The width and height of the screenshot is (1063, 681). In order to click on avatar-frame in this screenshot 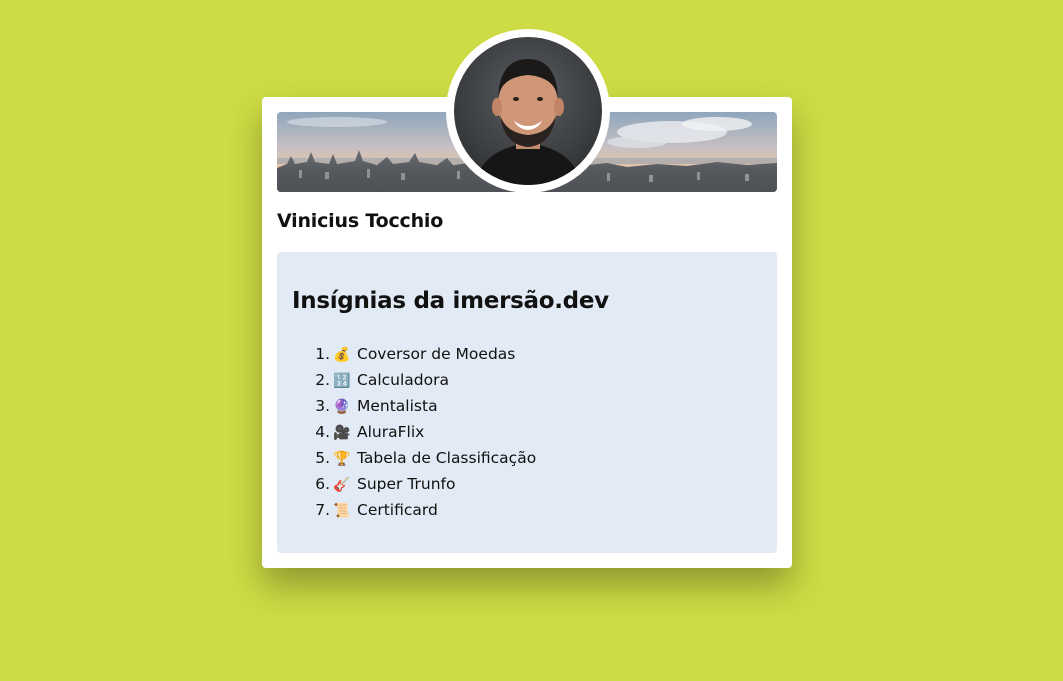, I will do `click(528, 111)`.